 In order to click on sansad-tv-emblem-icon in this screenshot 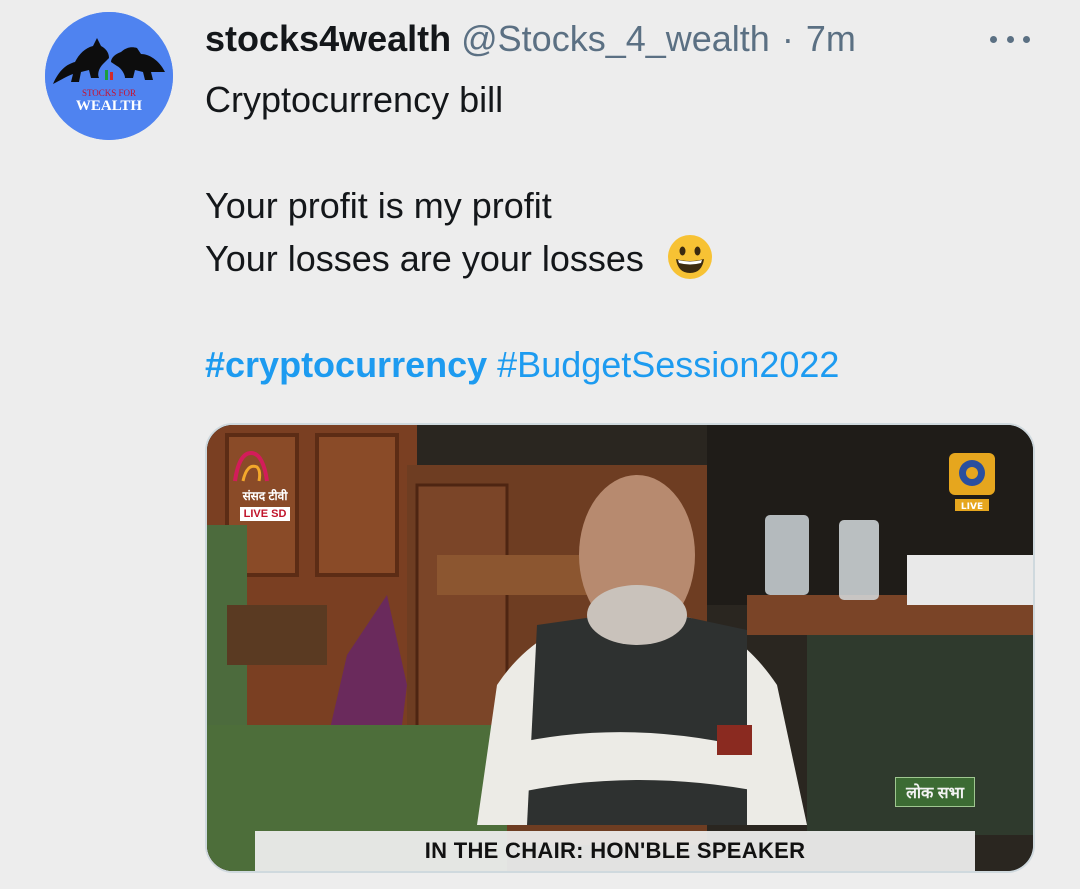, I will do `click(251, 466)`.